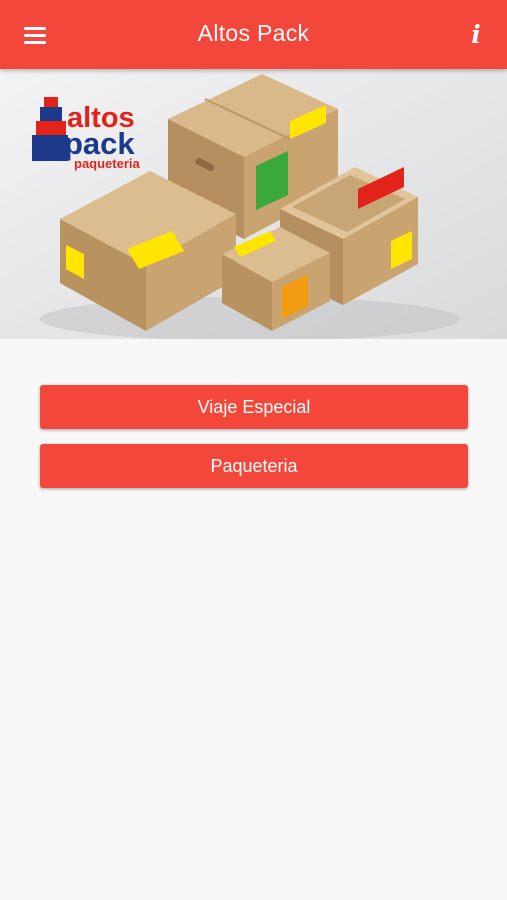  I want to click on svg-text: paqueteria, so click(107, 163).